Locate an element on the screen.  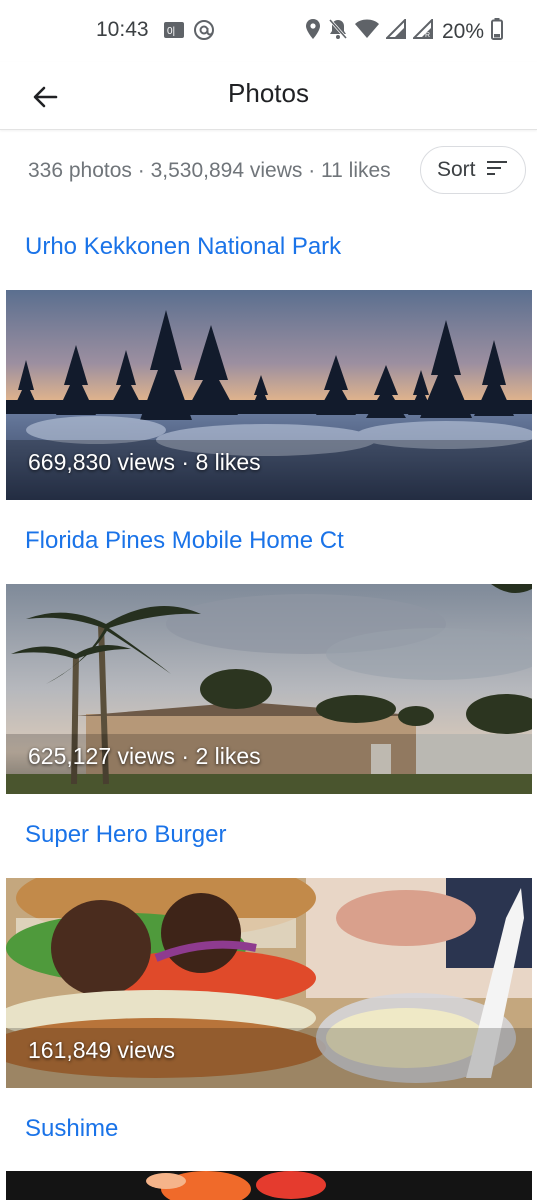
place-title-sushime: Sushime is located at coordinates (71, 1129).